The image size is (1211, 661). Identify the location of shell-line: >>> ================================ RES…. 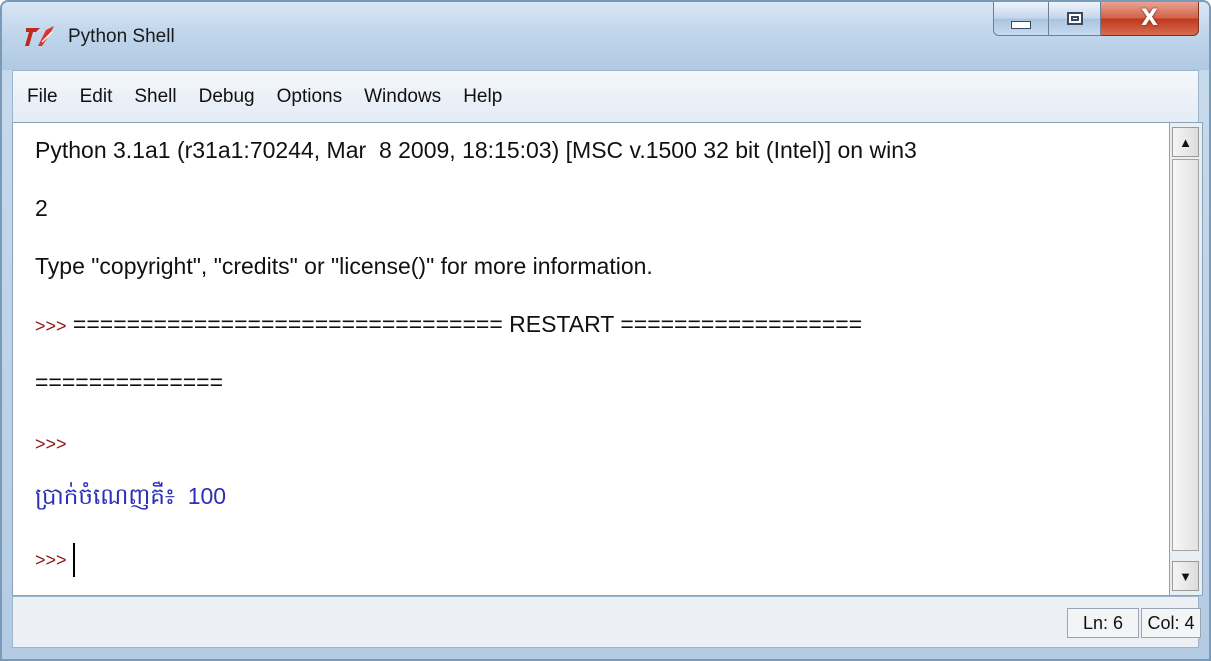
(448, 324).